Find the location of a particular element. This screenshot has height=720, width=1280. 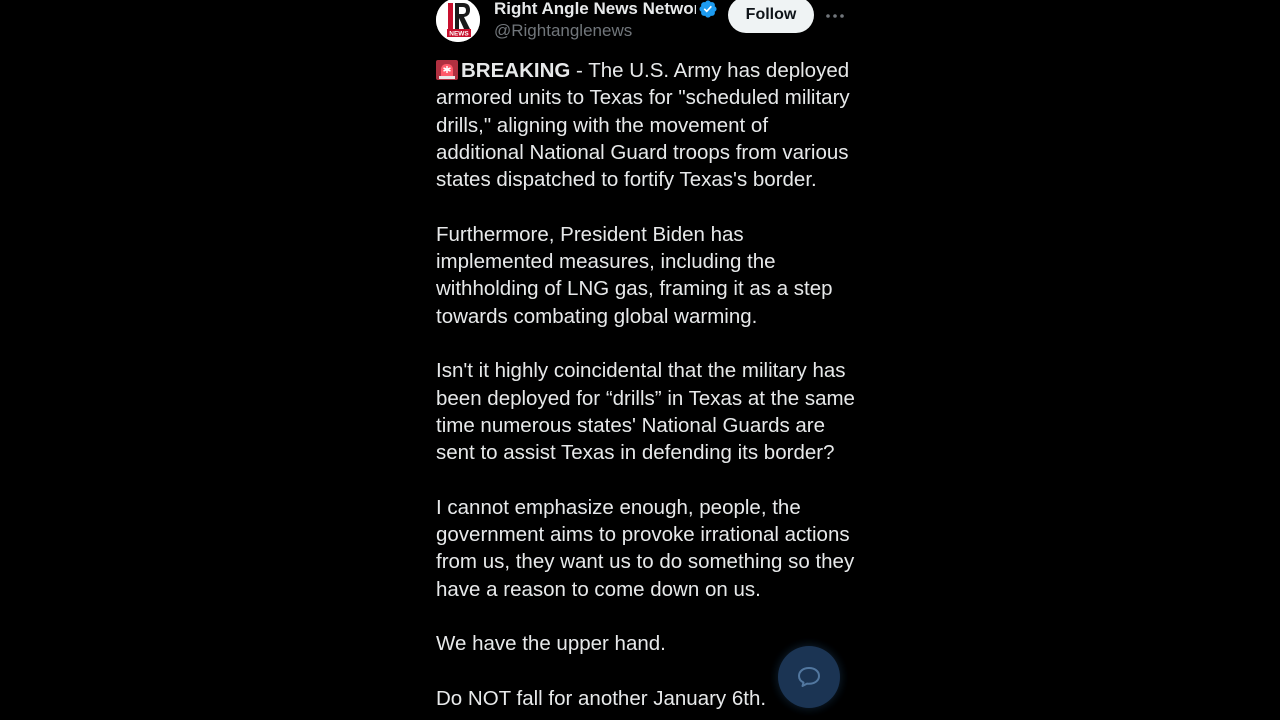

right-angle-news-logo: NEWS is located at coordinates (458, 21).